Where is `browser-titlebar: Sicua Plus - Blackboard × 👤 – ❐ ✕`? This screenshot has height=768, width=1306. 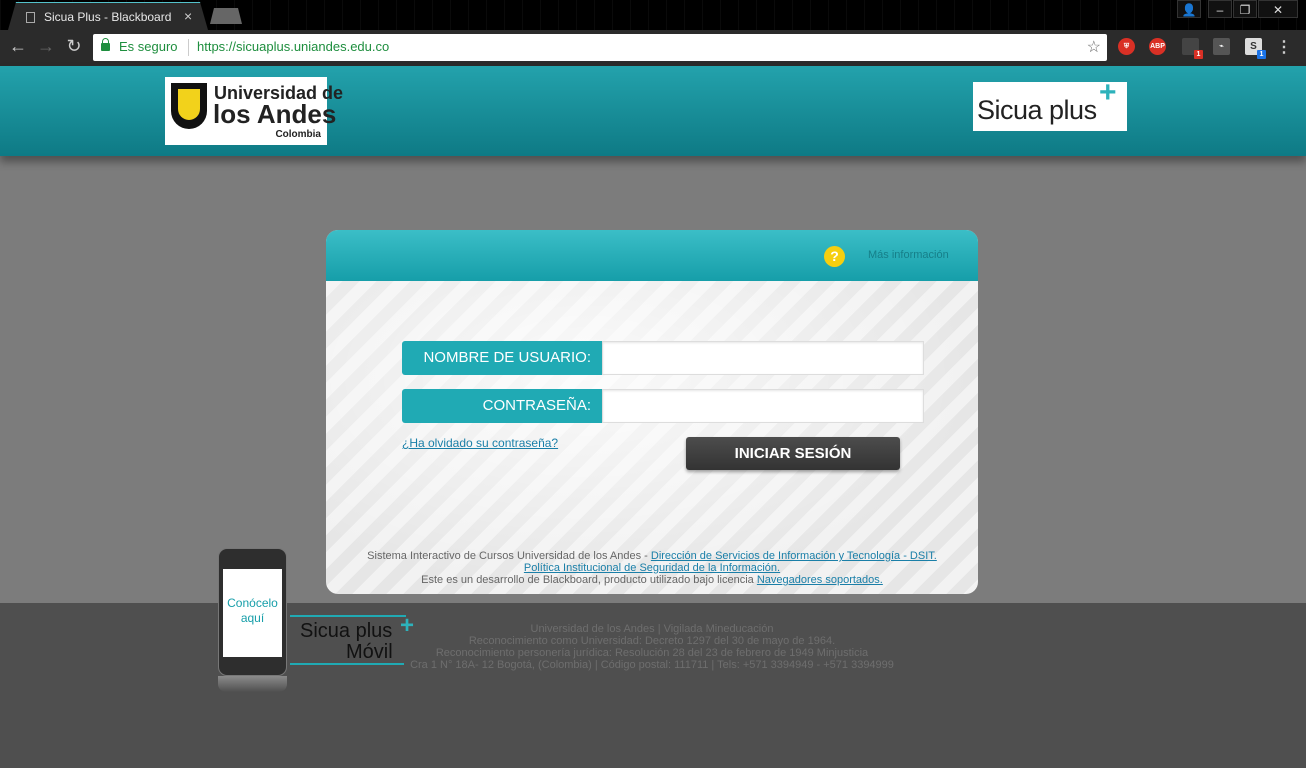
browser-titlebar: Sicua Plus - Blackboard × 👤 – ❐ ✕ is located at coordinates (653, 15).